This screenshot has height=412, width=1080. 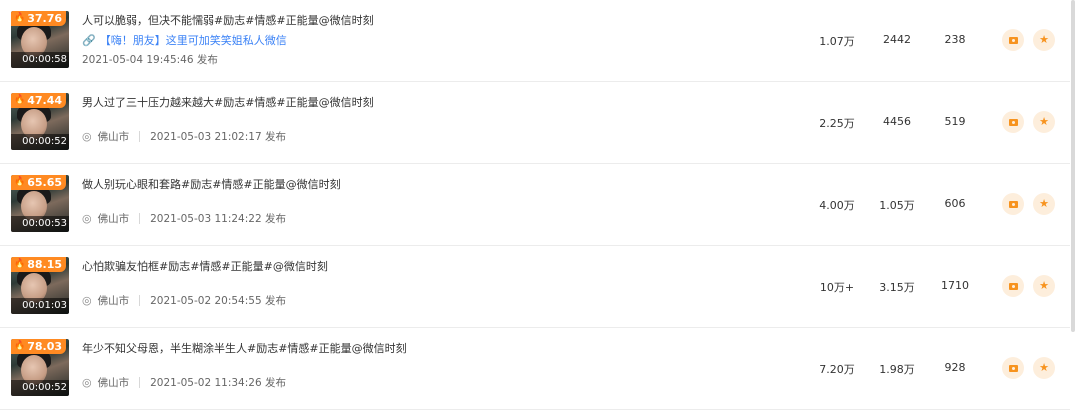 I want to click on heat-badge: 🔥 65.65, so click(x=39, y=182).